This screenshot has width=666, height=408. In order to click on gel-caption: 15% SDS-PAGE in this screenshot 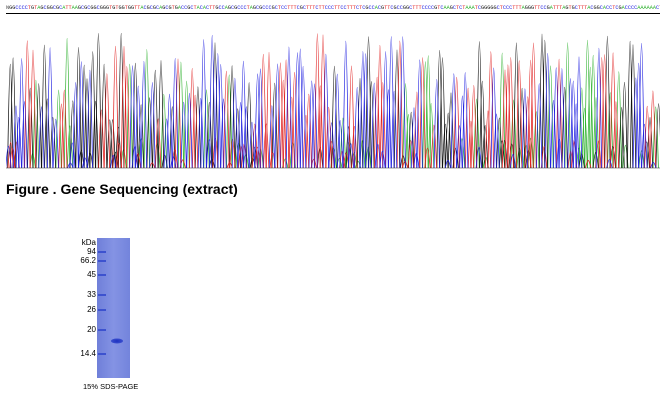, I will do `click(111, 386)`.